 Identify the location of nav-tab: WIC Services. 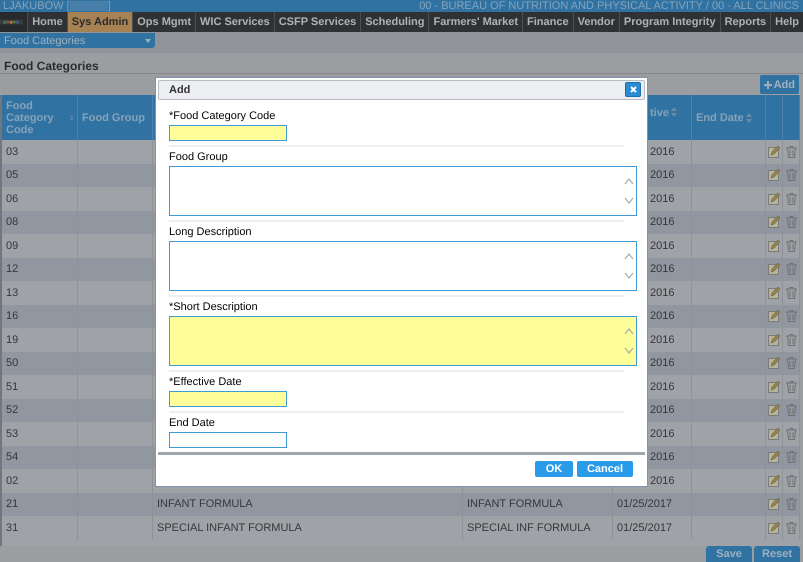
(234, 22).